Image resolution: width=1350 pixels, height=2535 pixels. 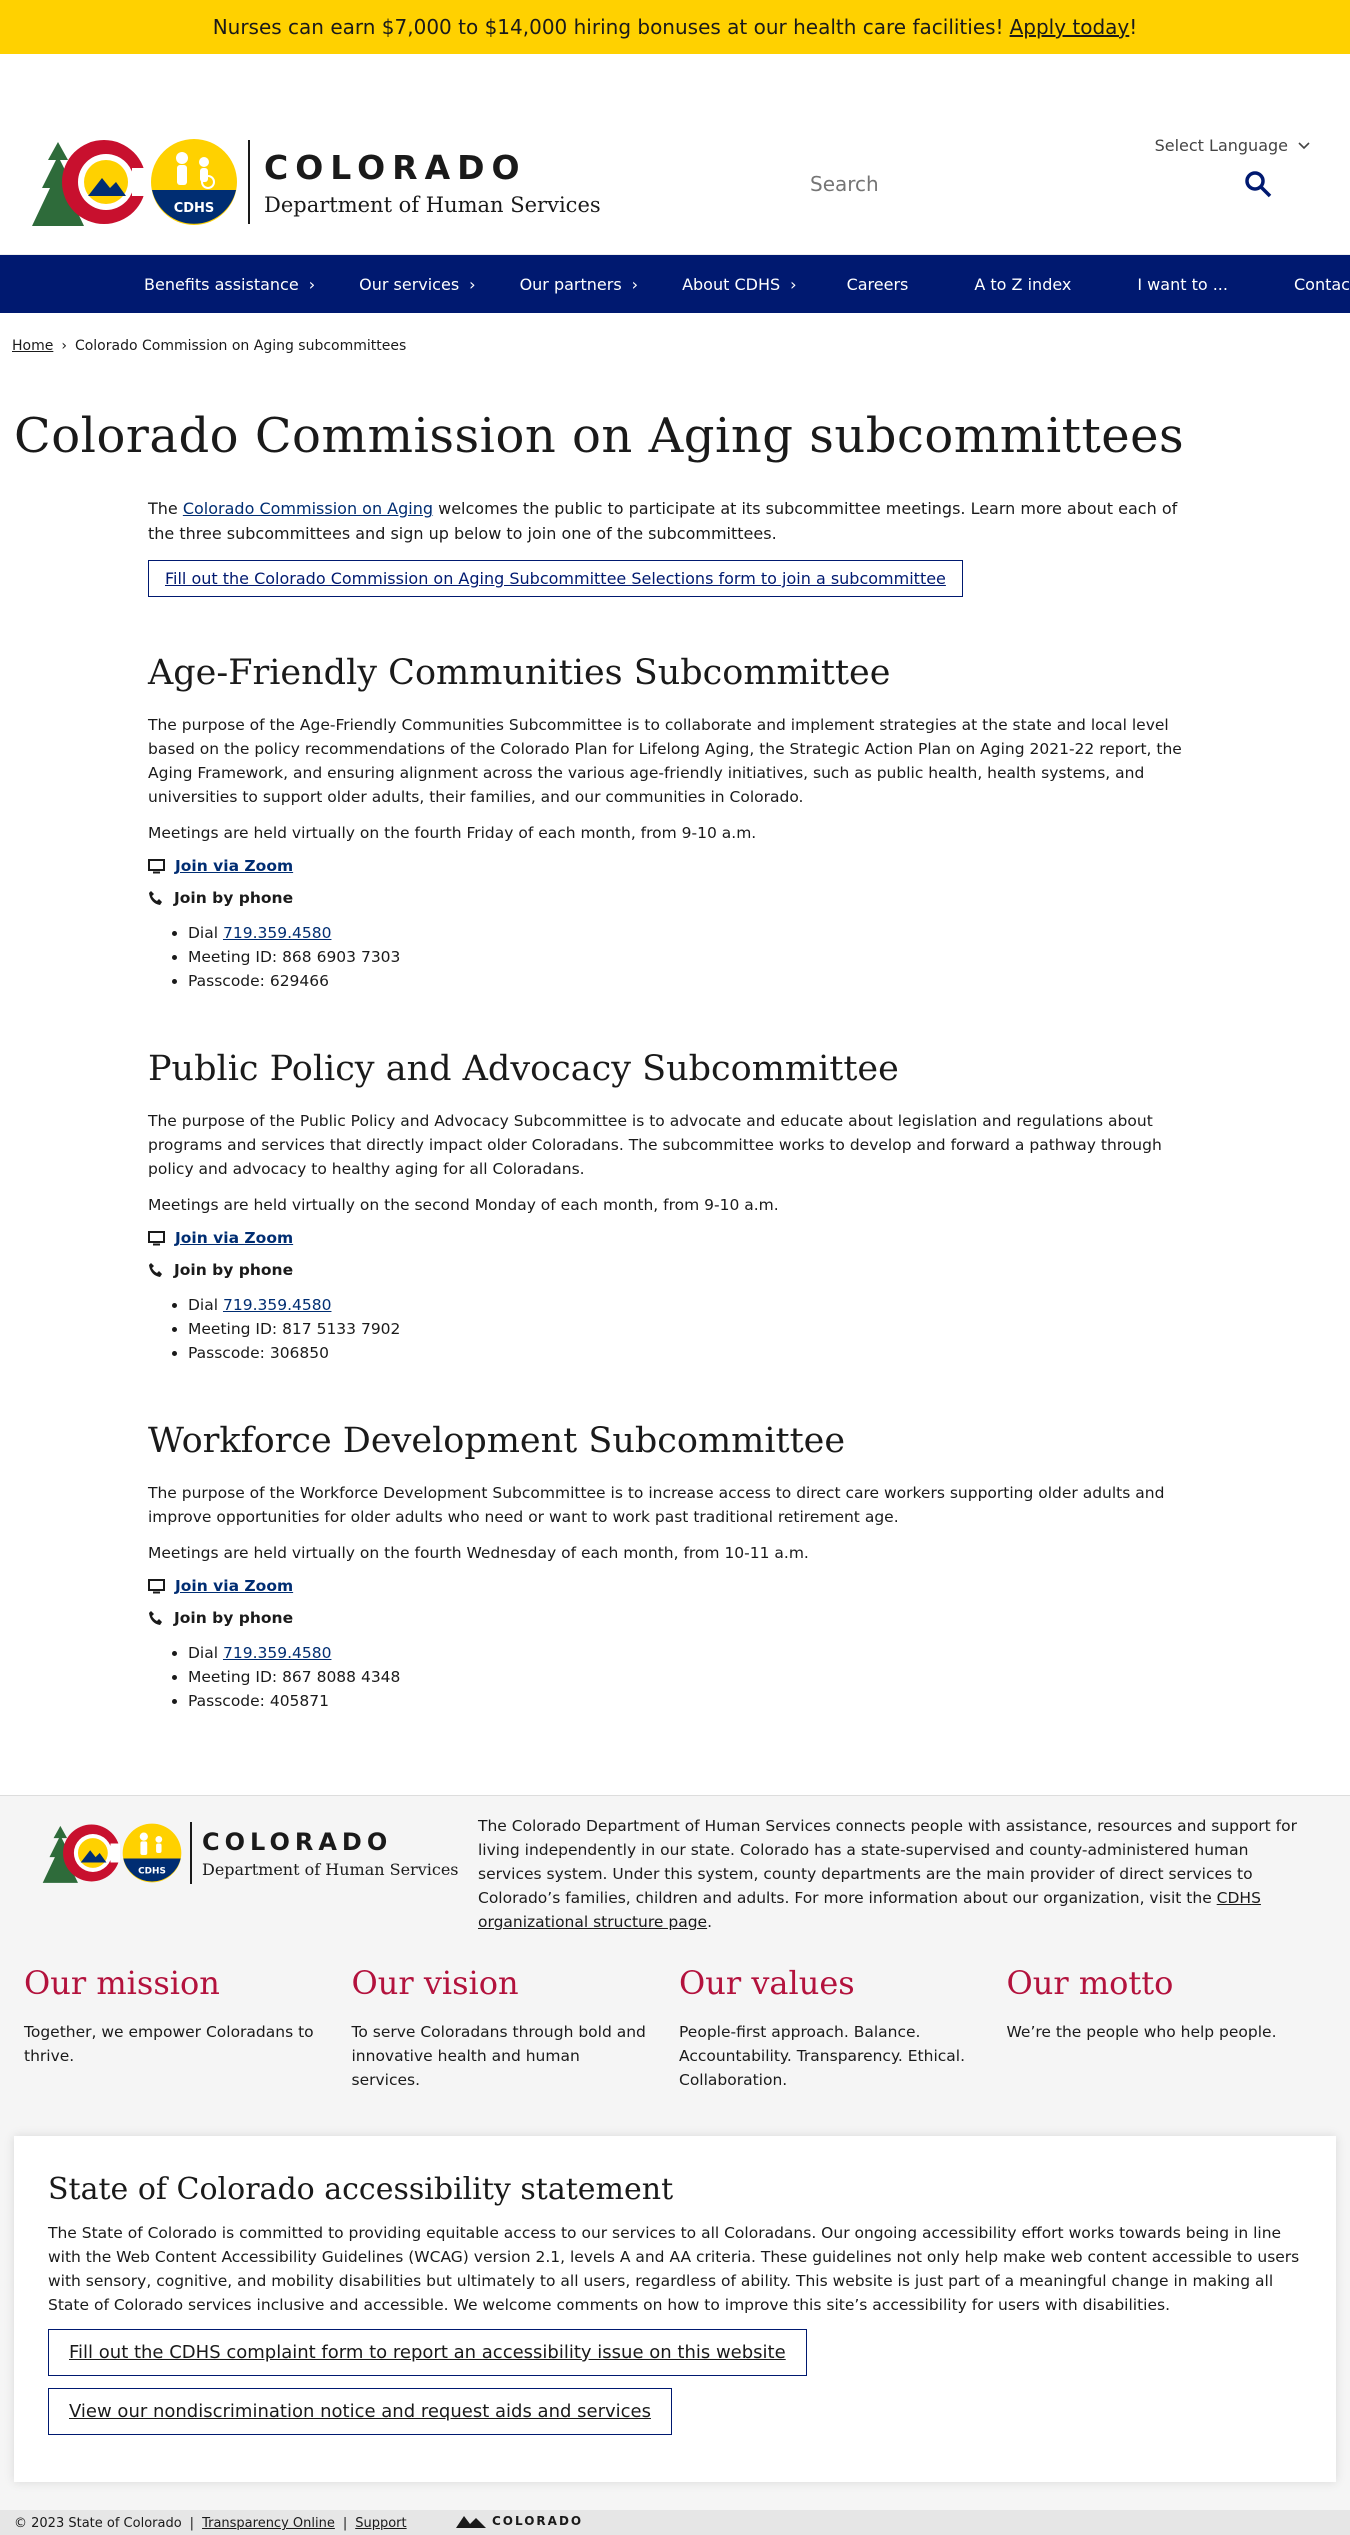 I want to click on nav-careers: Careers, so click(x=878, y=284).